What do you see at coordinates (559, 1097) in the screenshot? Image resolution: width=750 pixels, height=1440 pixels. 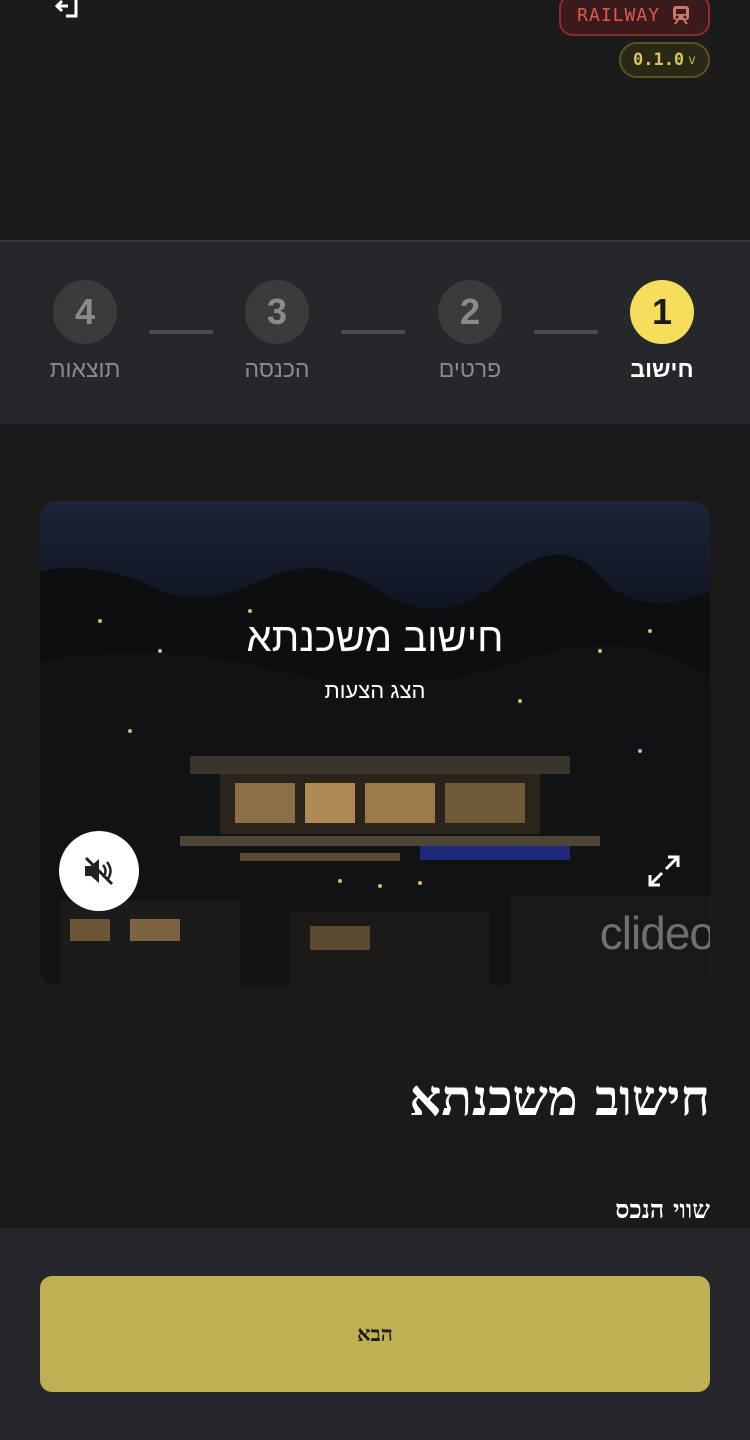 I see `page-title: חישוב משכנתא` at bounding box center [559, 1097].